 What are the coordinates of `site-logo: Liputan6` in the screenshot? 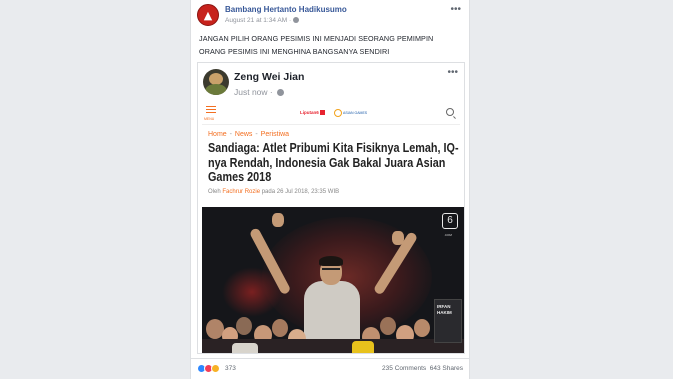 It's located at (312, 112).